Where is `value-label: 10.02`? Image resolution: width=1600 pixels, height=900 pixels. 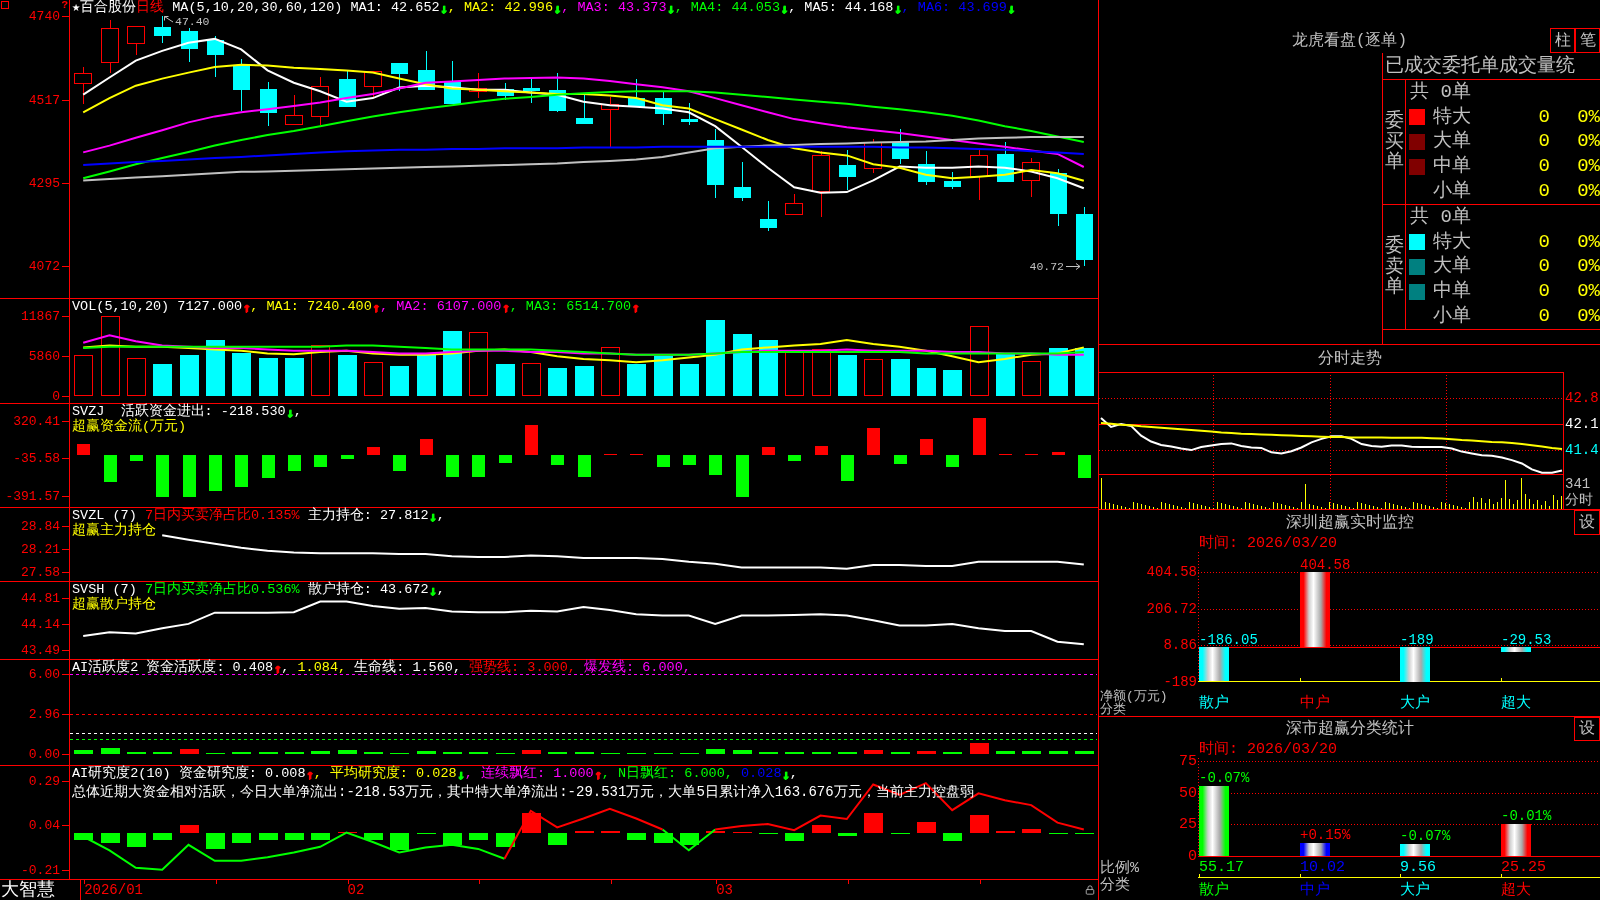 value-label: 10.02 is located at coordinates (1322, 867).